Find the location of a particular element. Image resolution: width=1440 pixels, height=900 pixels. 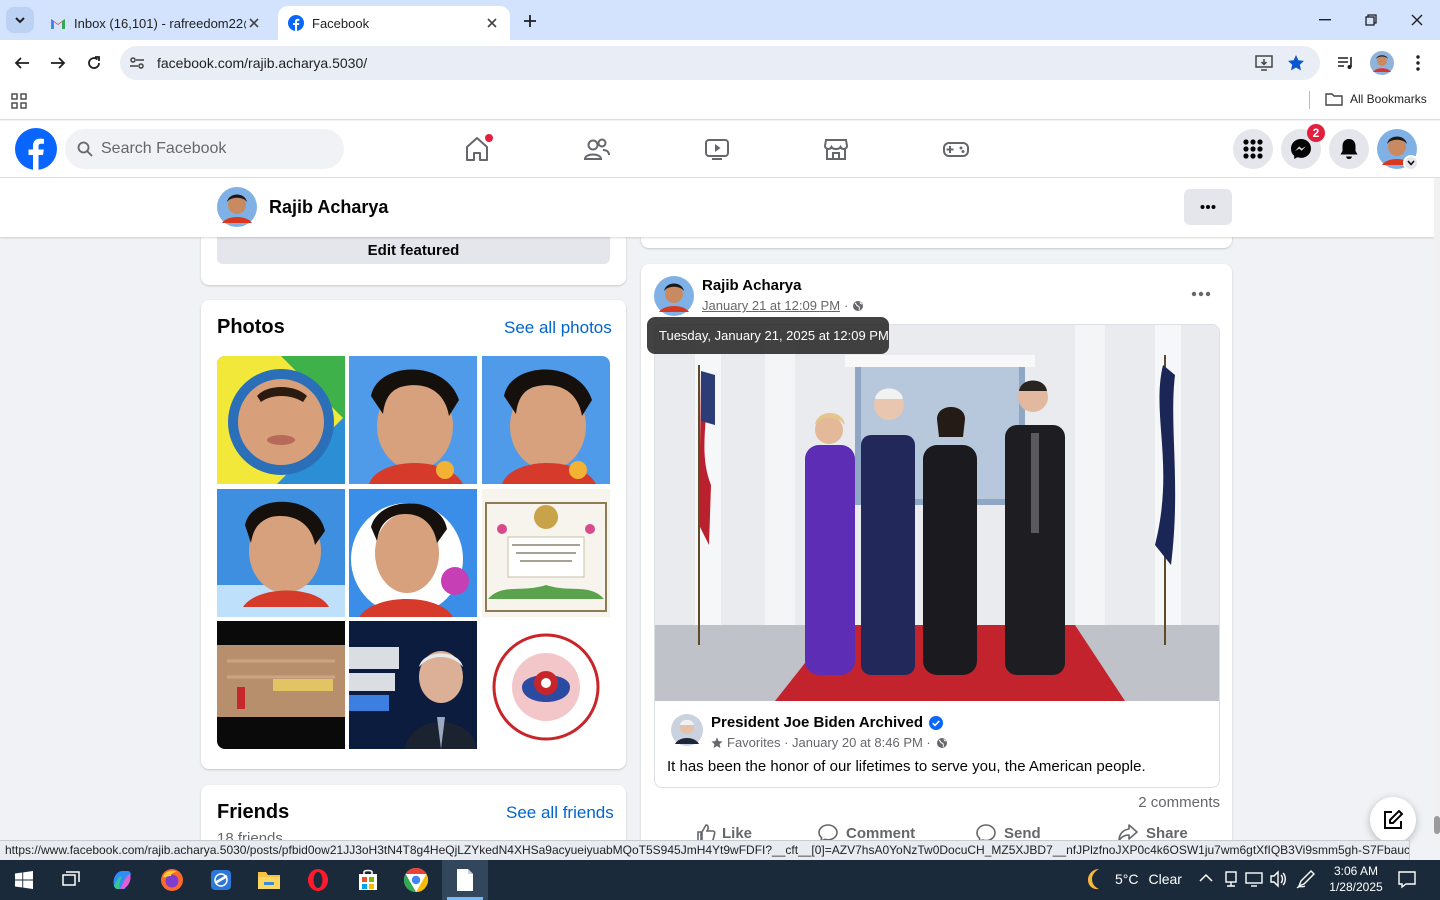

search-input is located at coordinates (211, 149).